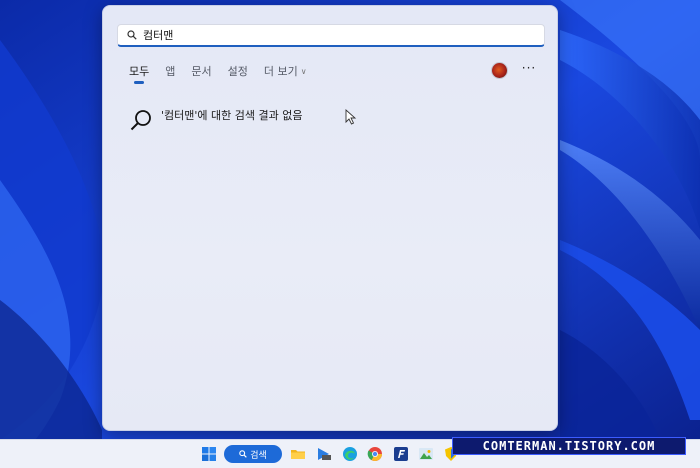  I want to click on search-box, so click(331, 35).